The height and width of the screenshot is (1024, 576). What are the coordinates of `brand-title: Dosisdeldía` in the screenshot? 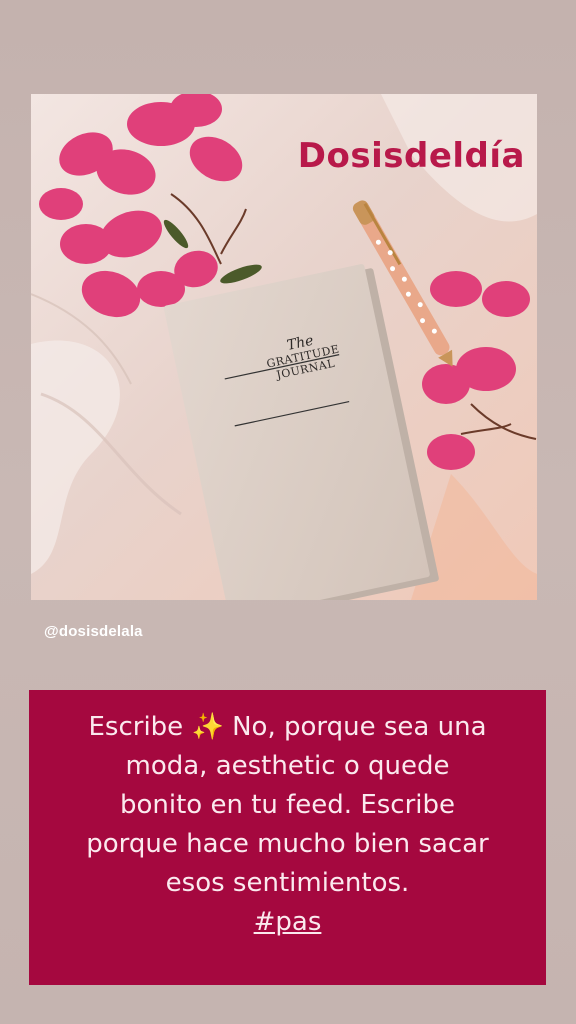 It's located at (411, 156).